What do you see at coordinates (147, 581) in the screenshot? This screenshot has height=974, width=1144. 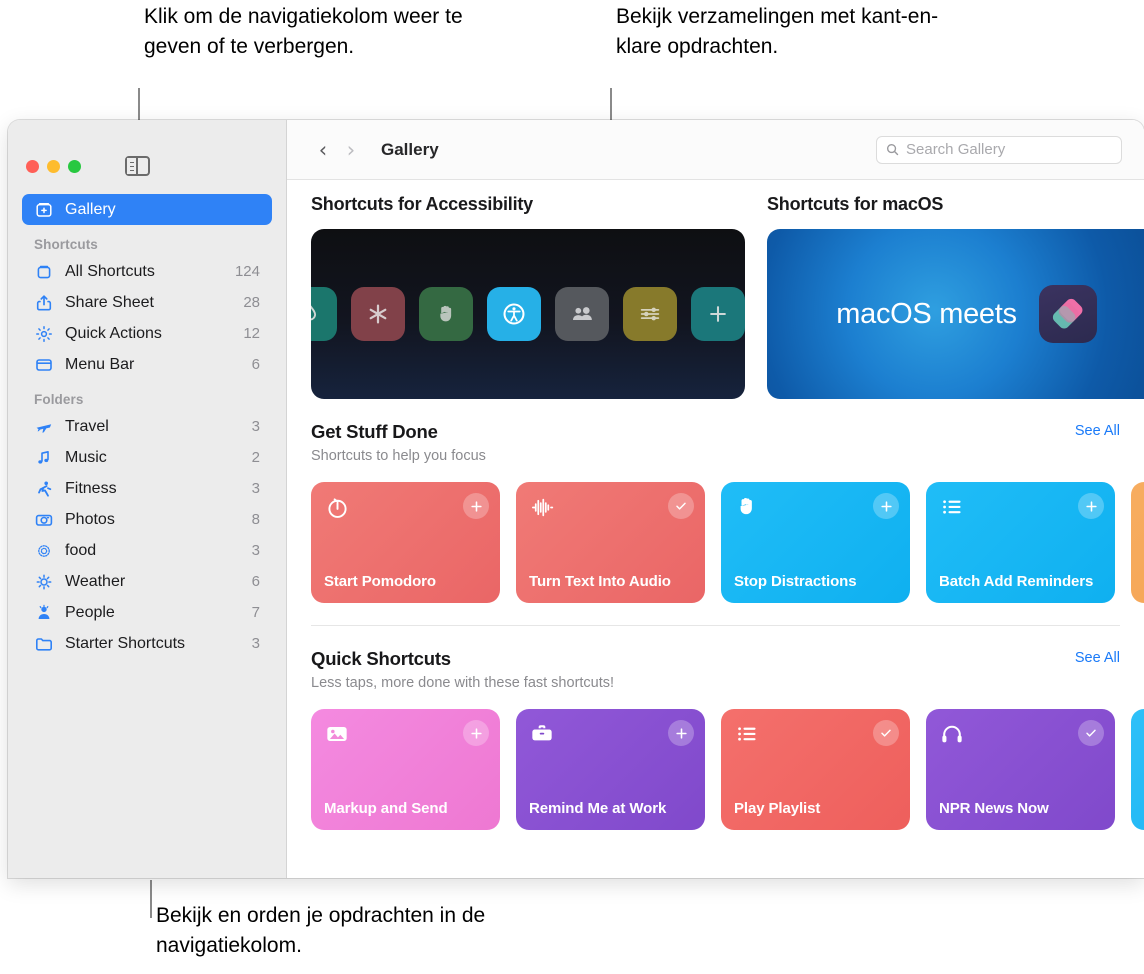 I see `sidebar-item-weather: Weather 6` at bounding box center [147, 581].